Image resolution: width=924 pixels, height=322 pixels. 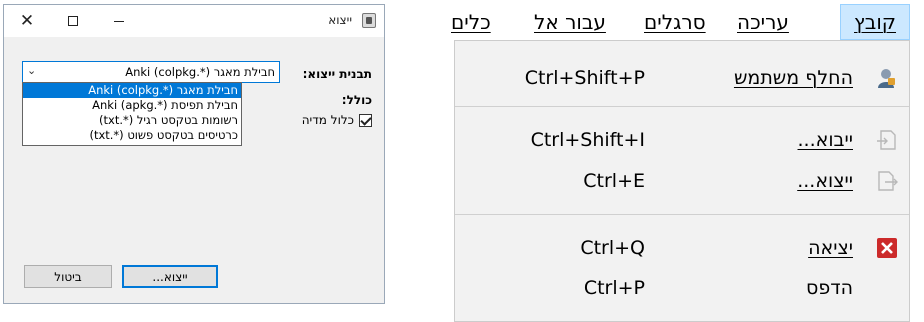 I want to click on export-format-select: ⌄ חבילת מאגר (*.colpkg) Anki, so click(x=151, y=72).